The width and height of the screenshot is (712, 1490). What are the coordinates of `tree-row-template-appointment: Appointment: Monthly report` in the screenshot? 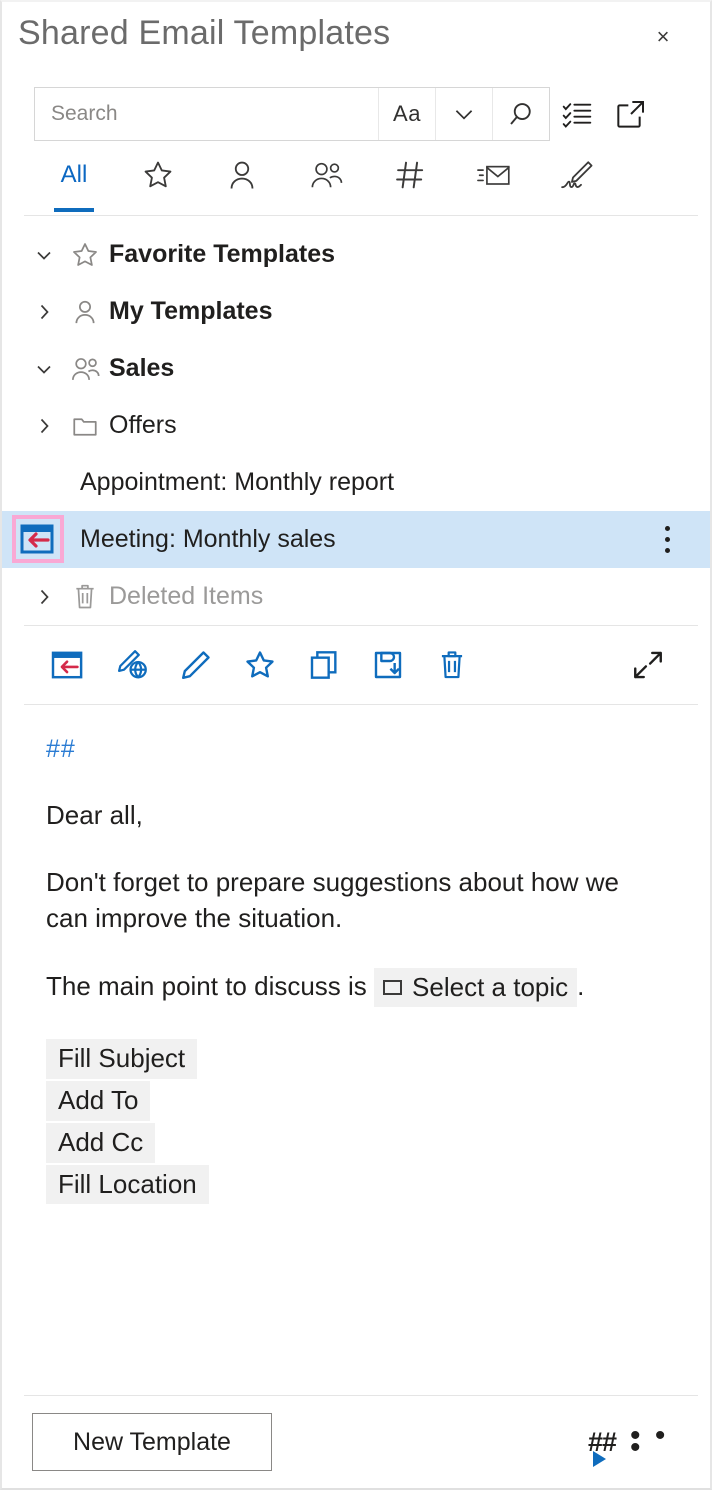 It's located at (356, 482).